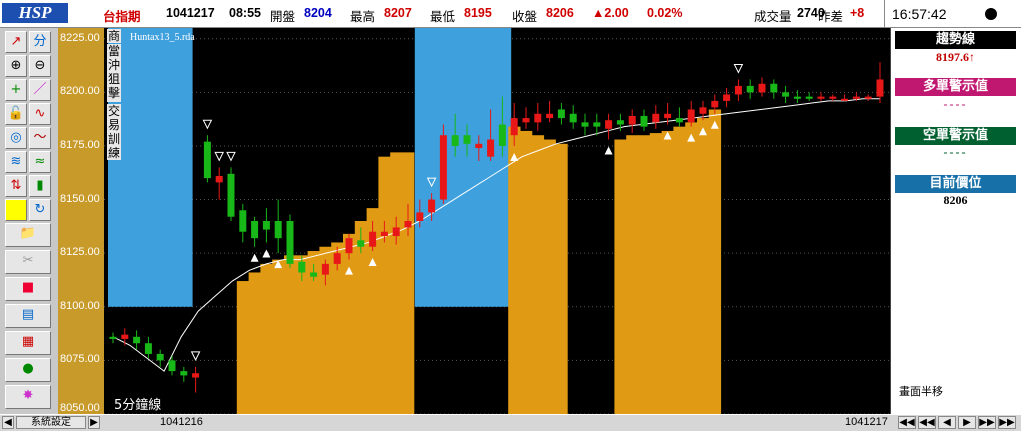  I want to click on trend-header: 趨勢線, so click(955, 40).